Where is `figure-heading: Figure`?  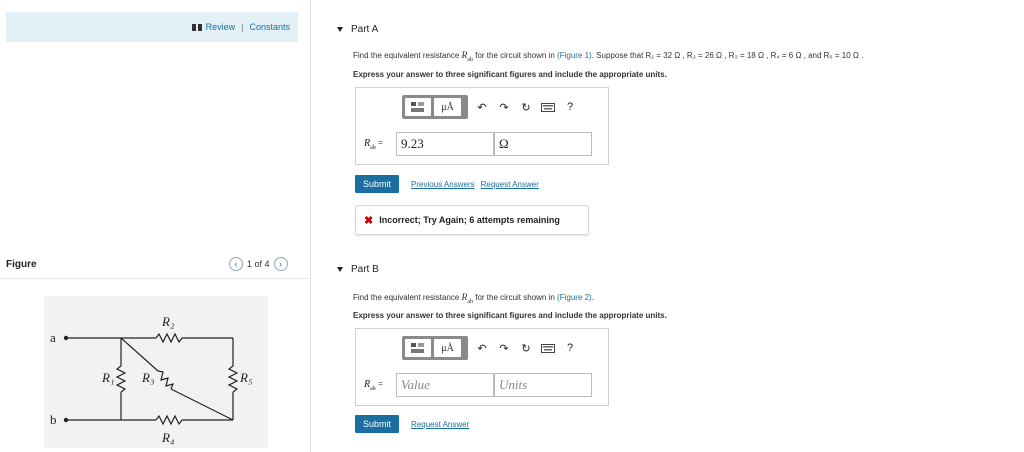 figure-heading: Figure is located at coordinates (21, 264).